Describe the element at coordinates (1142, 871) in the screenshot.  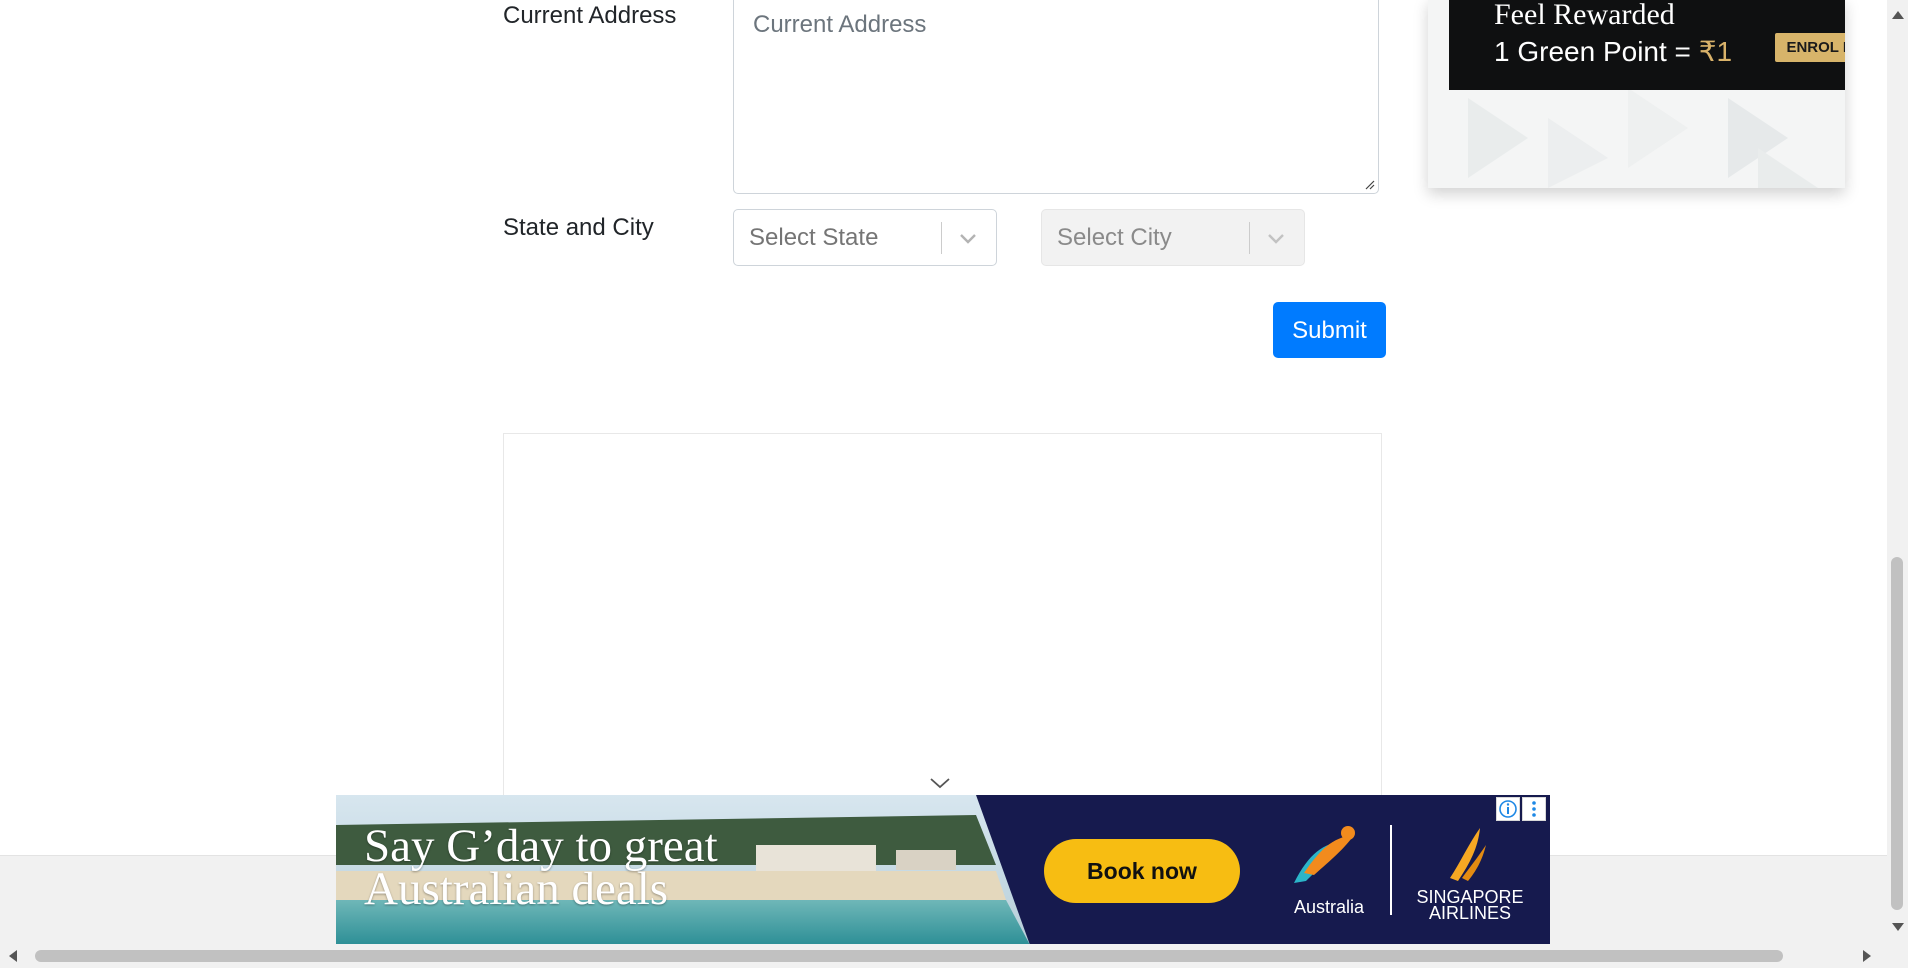
I see `book-now-button: Book now` at that location.